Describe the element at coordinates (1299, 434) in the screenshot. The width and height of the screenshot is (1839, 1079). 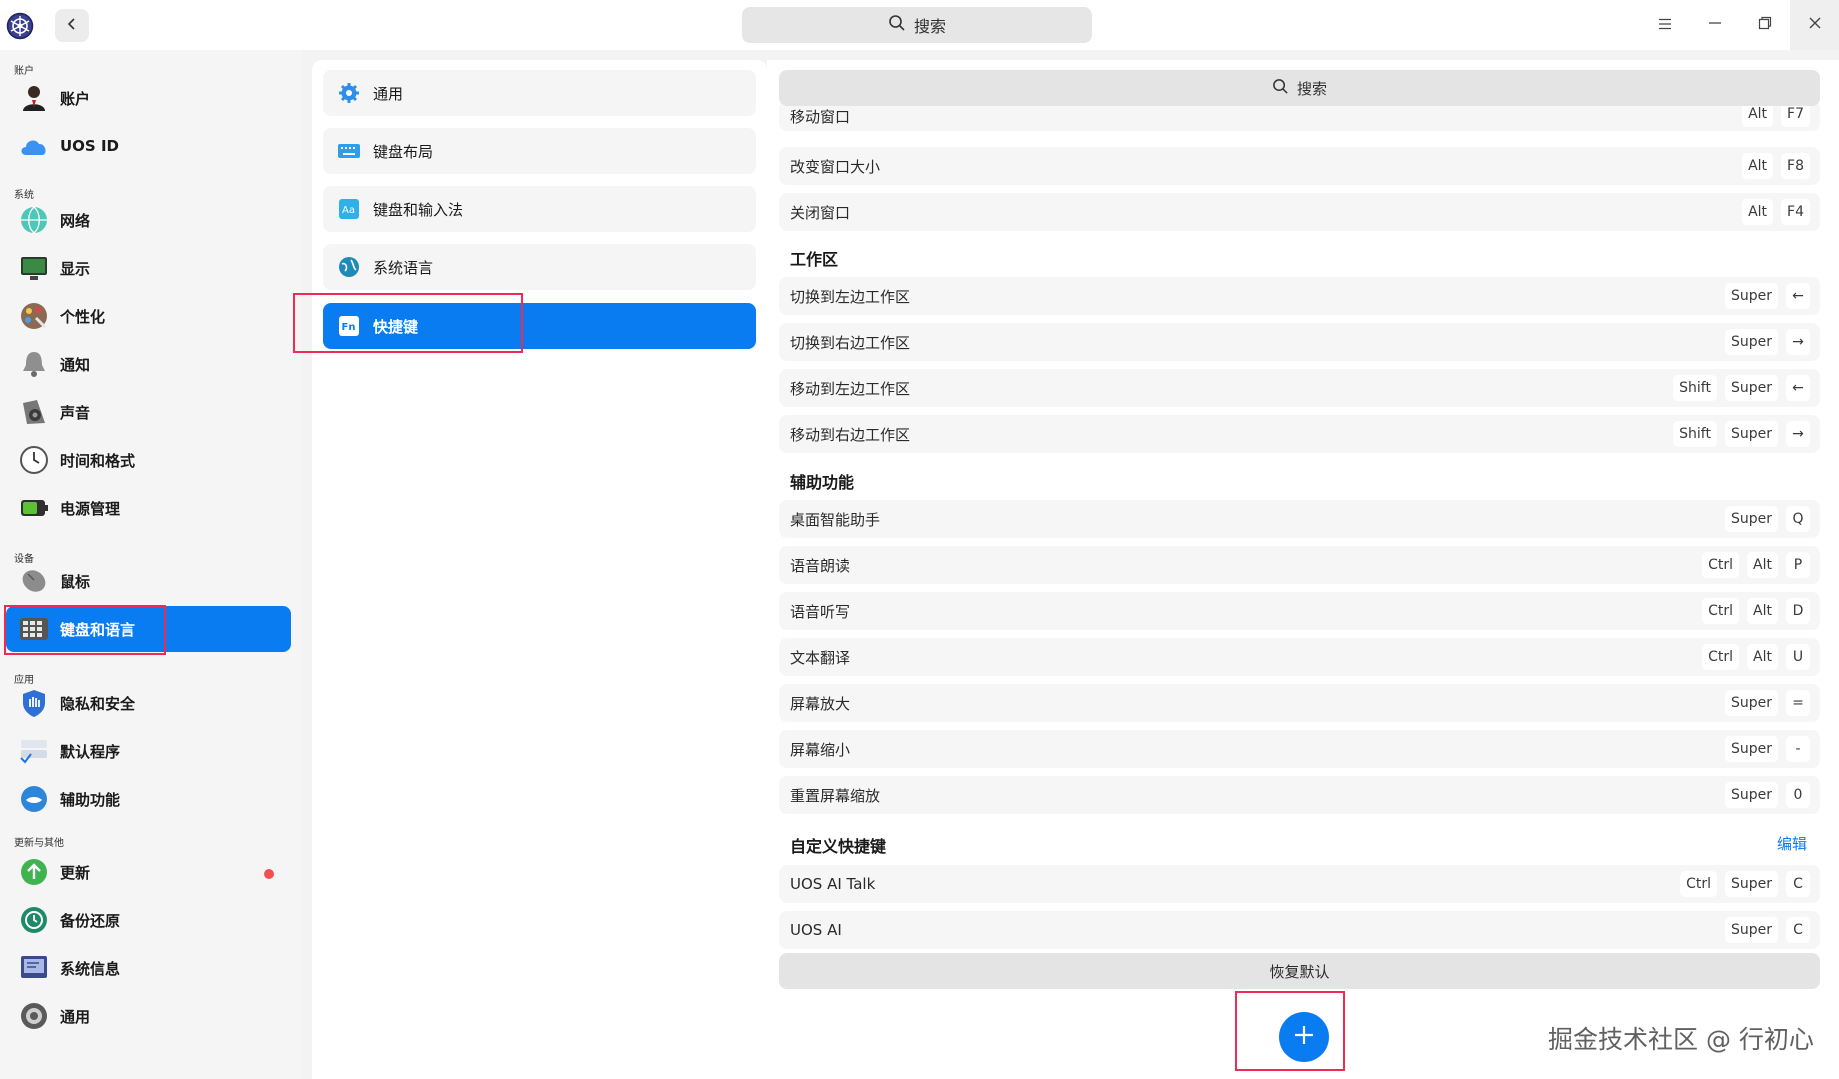
I see `shortcut-row: 移动到右边工作区 Shift Super →` at that location.